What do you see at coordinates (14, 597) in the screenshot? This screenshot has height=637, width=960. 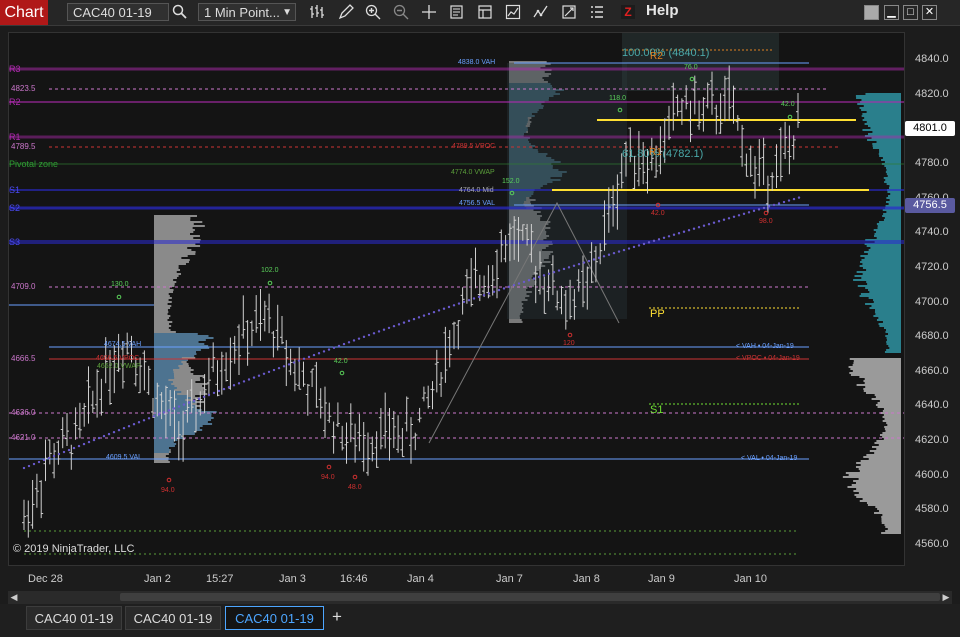 I see `scroll-left-icon: ◀` at bounding box center [14, 597].